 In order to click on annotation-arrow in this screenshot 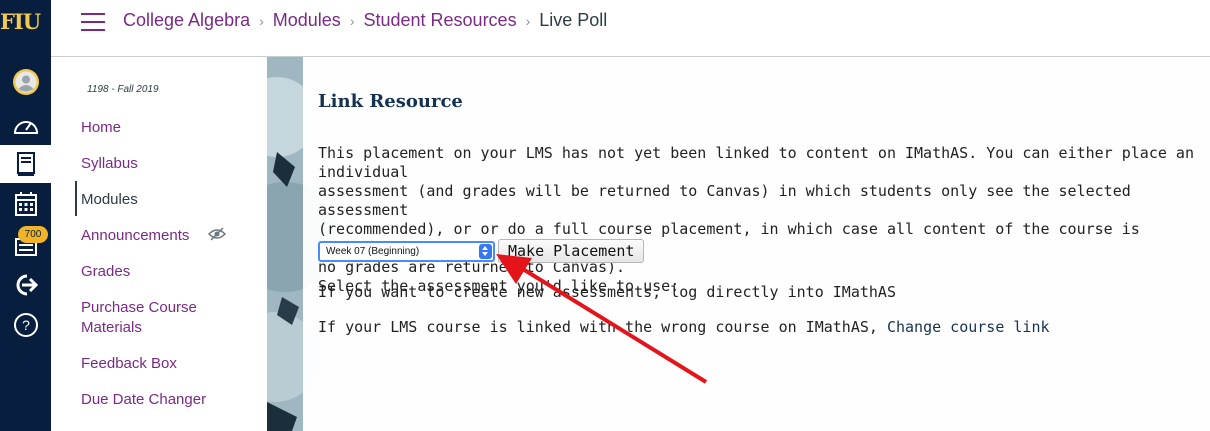, I will do `click(602, 319)`.